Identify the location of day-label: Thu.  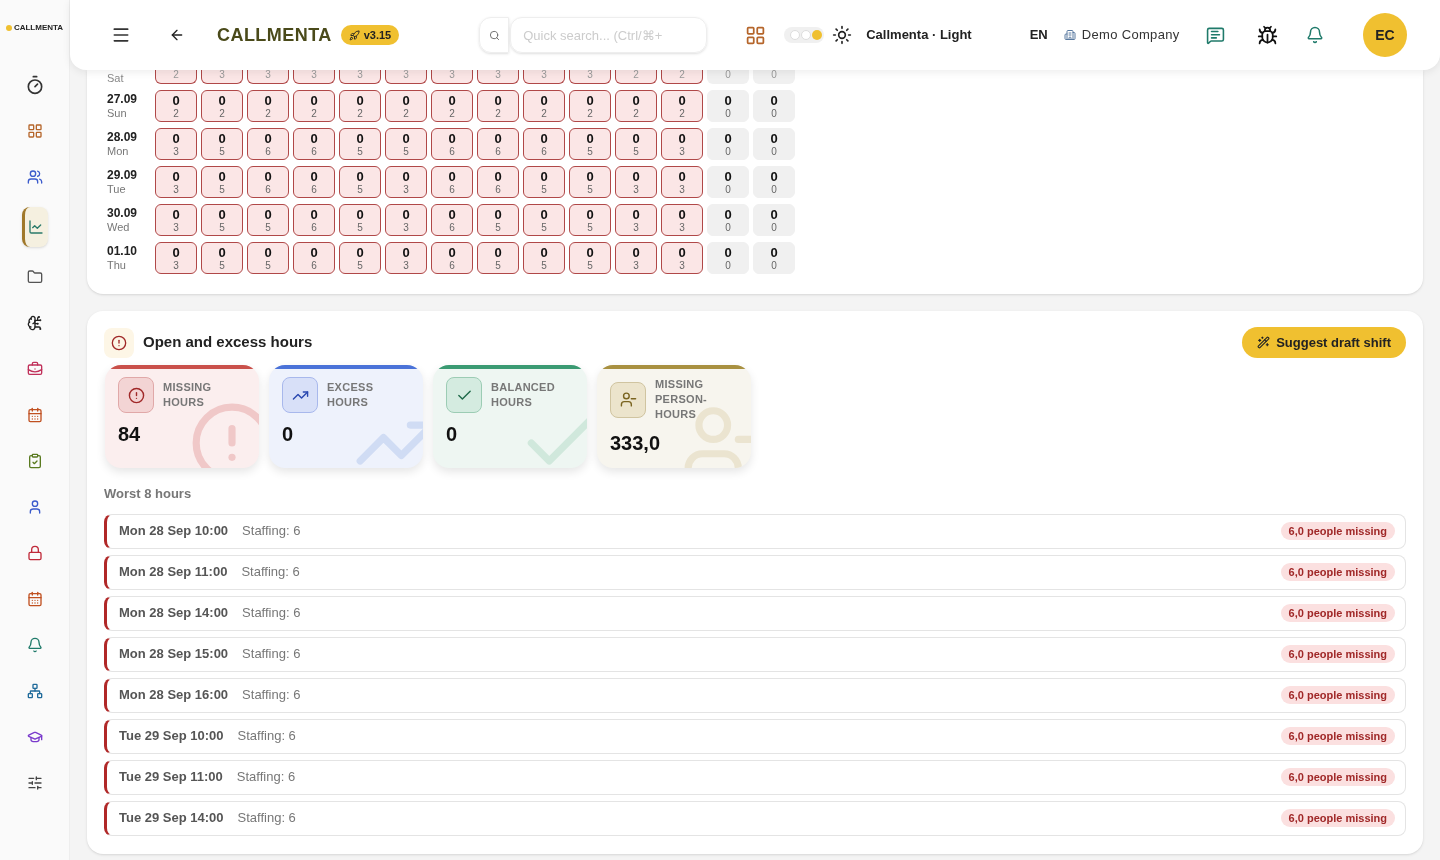
(117, 265).